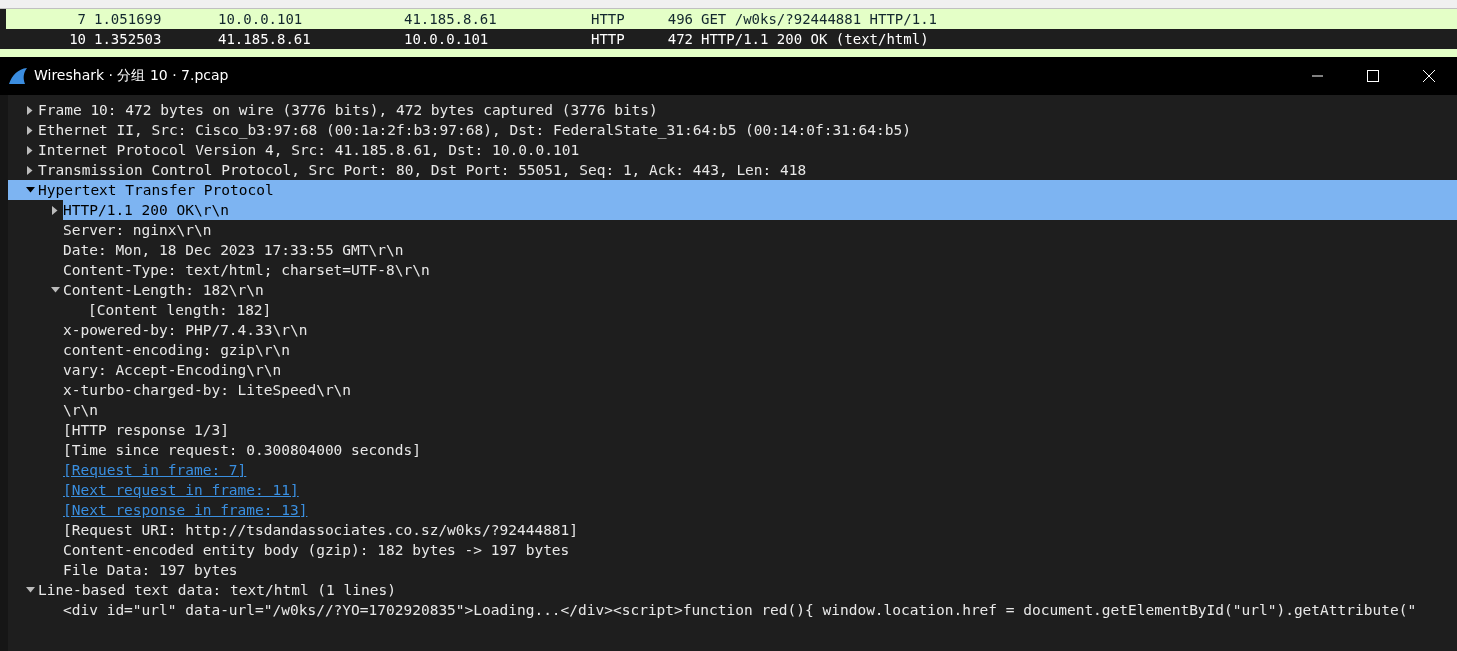 This screenshot has width=1457, height=651. What do you see at coordinates (819, 19) in the screenshot?
I see `table-cell-text: GET /w0ks/?92444881 HTTP/1.1` at bounding box center [819, 19].